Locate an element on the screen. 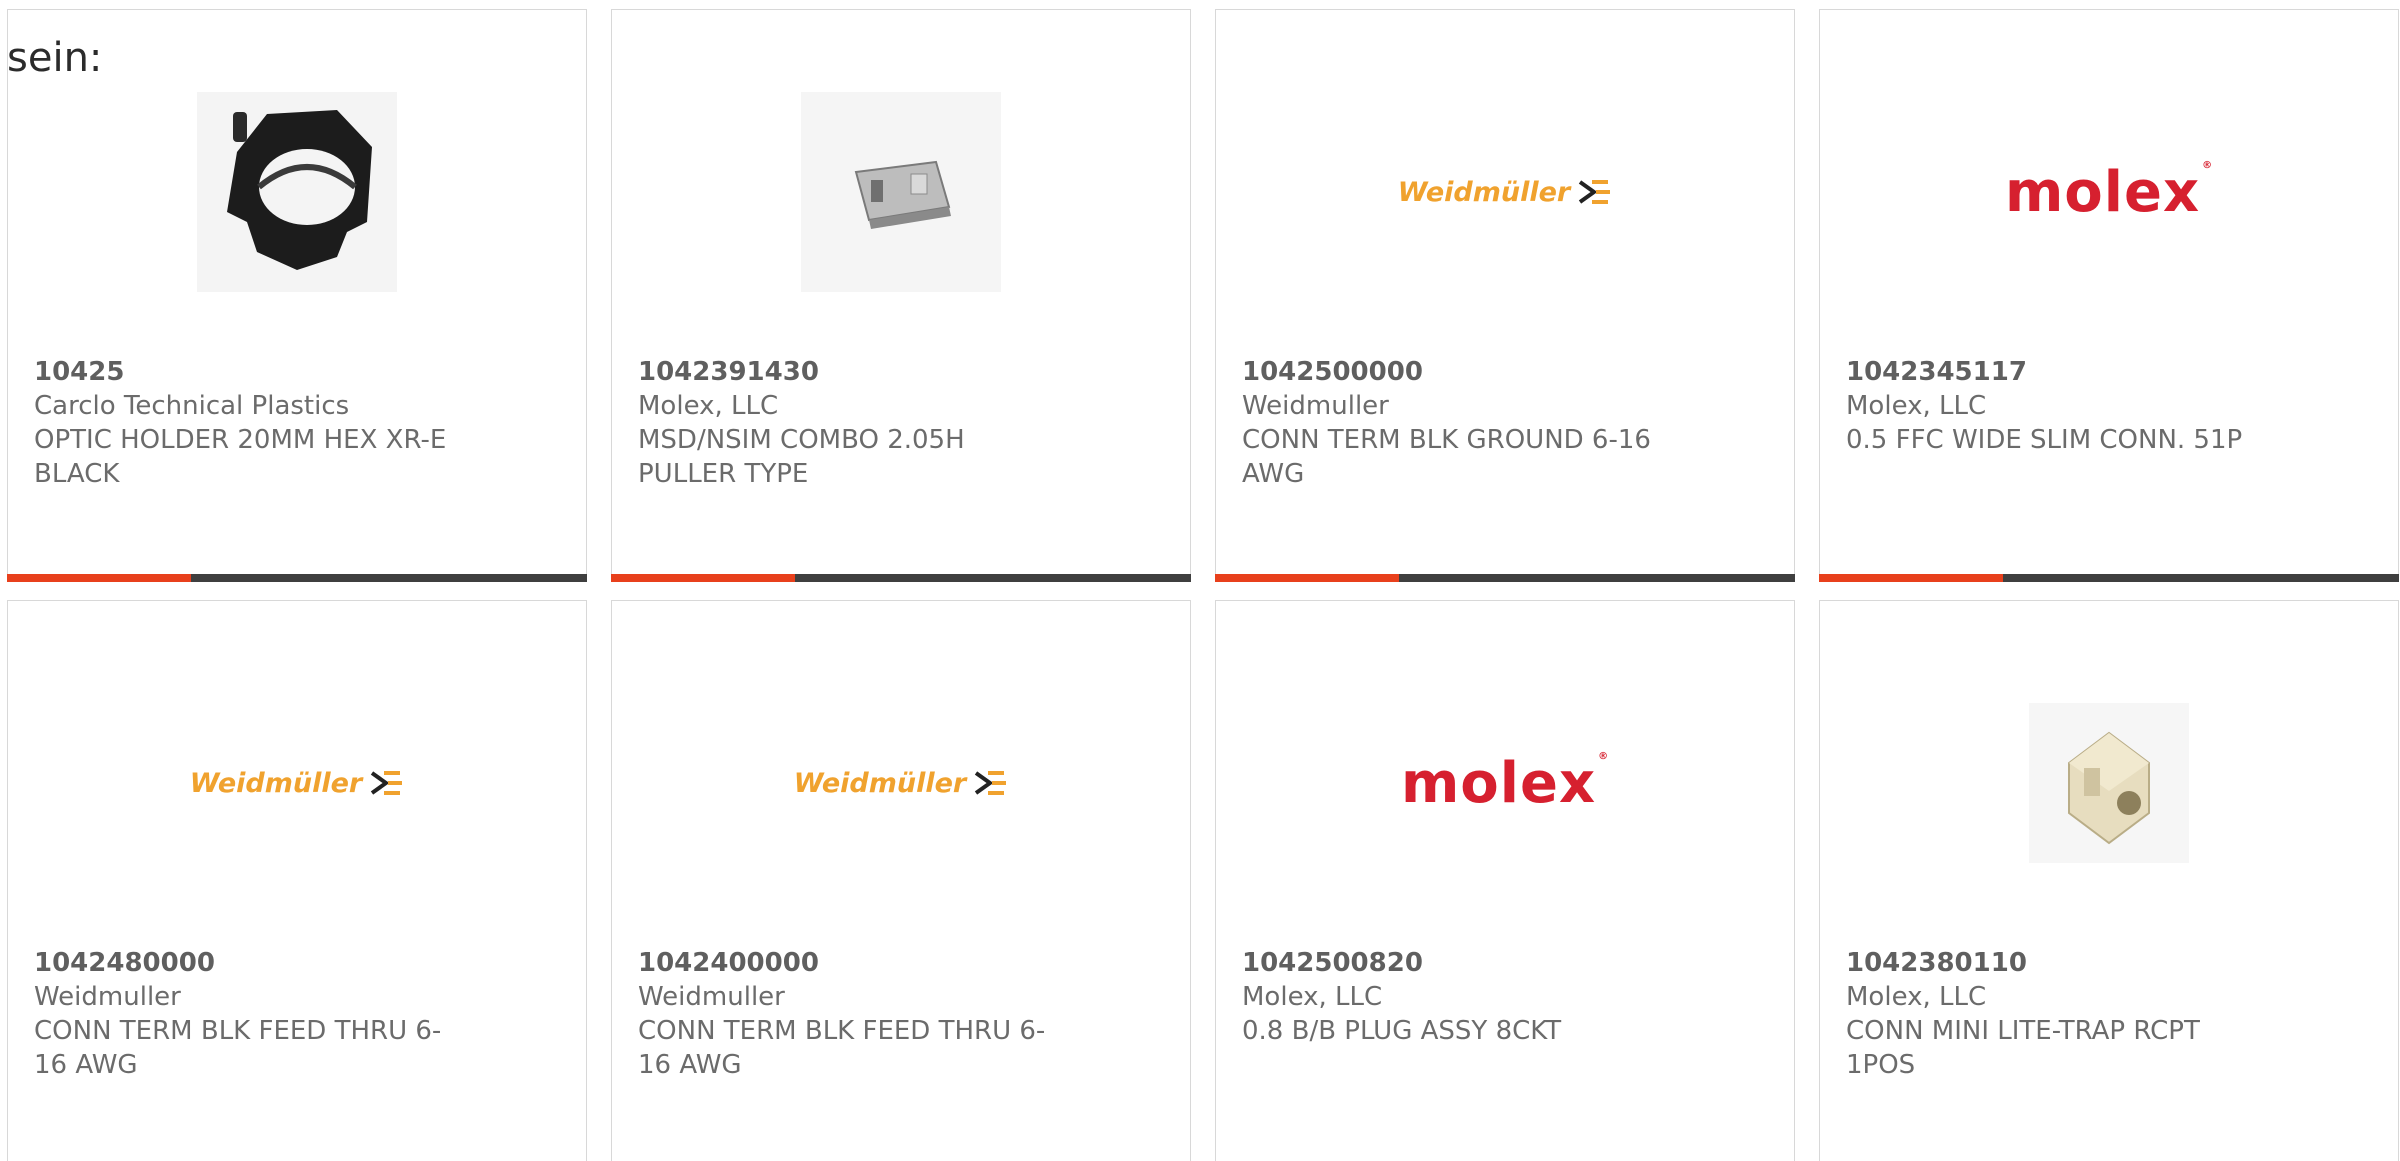  card-socket-photo is located at coordinates (901, 192).